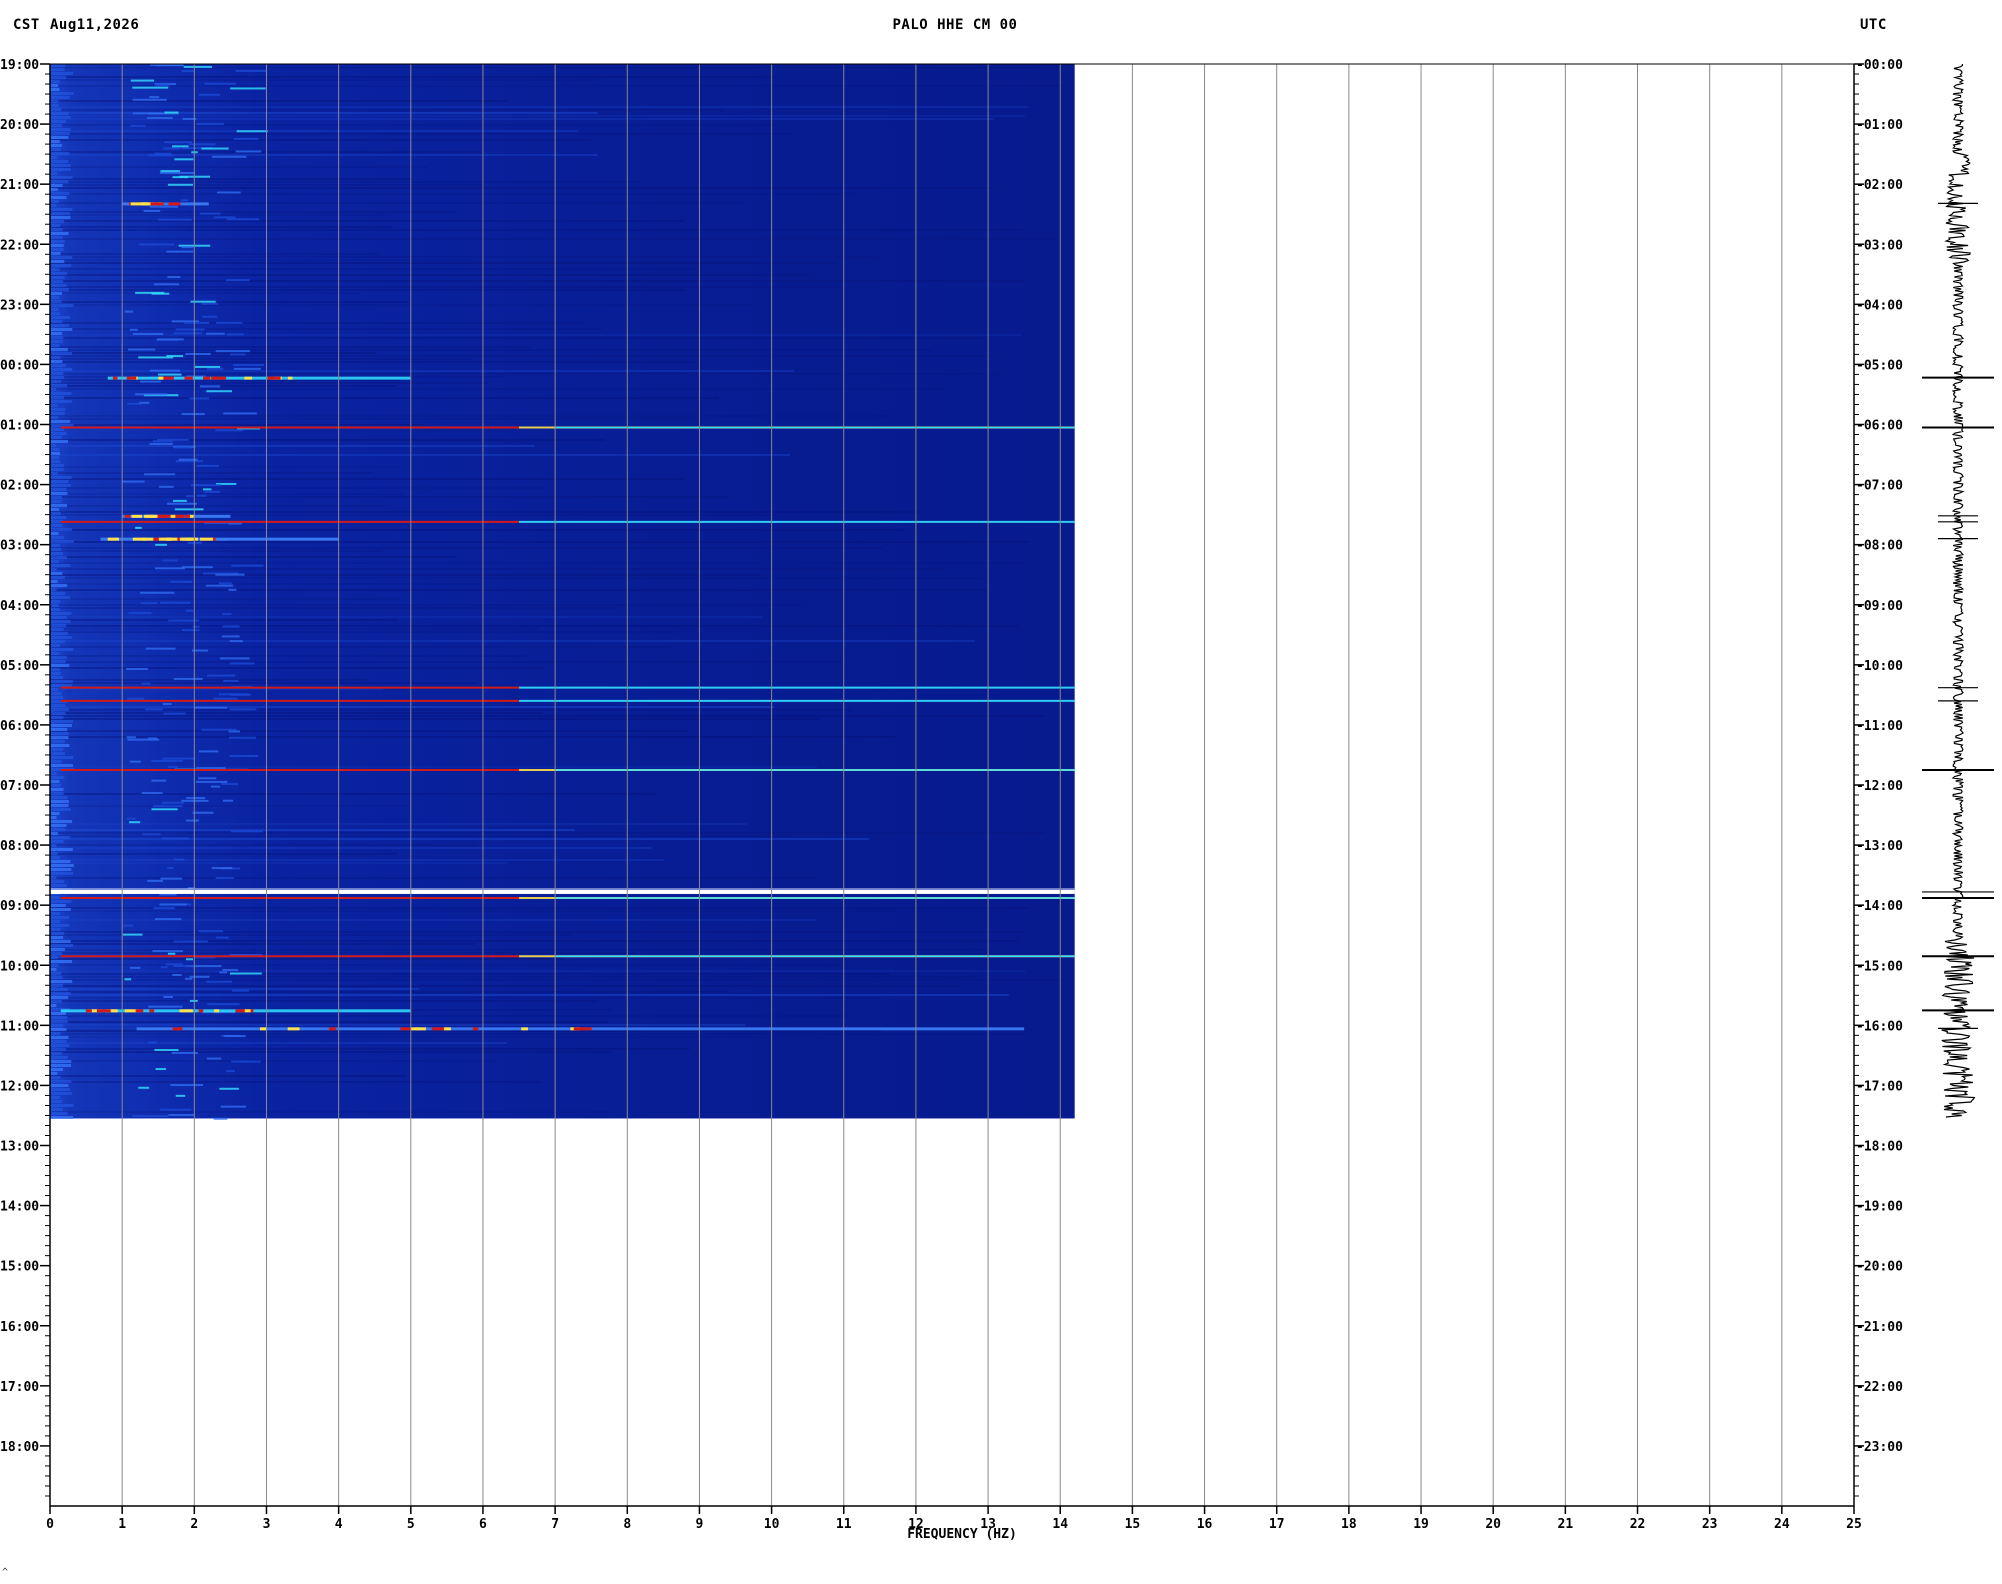 This screenshot has height=1584, width=2002. What do you see at coordinates (19, 1267) in the screenshot?
I see `left-time-label: 15:00` at bounding box center [19, 1267].